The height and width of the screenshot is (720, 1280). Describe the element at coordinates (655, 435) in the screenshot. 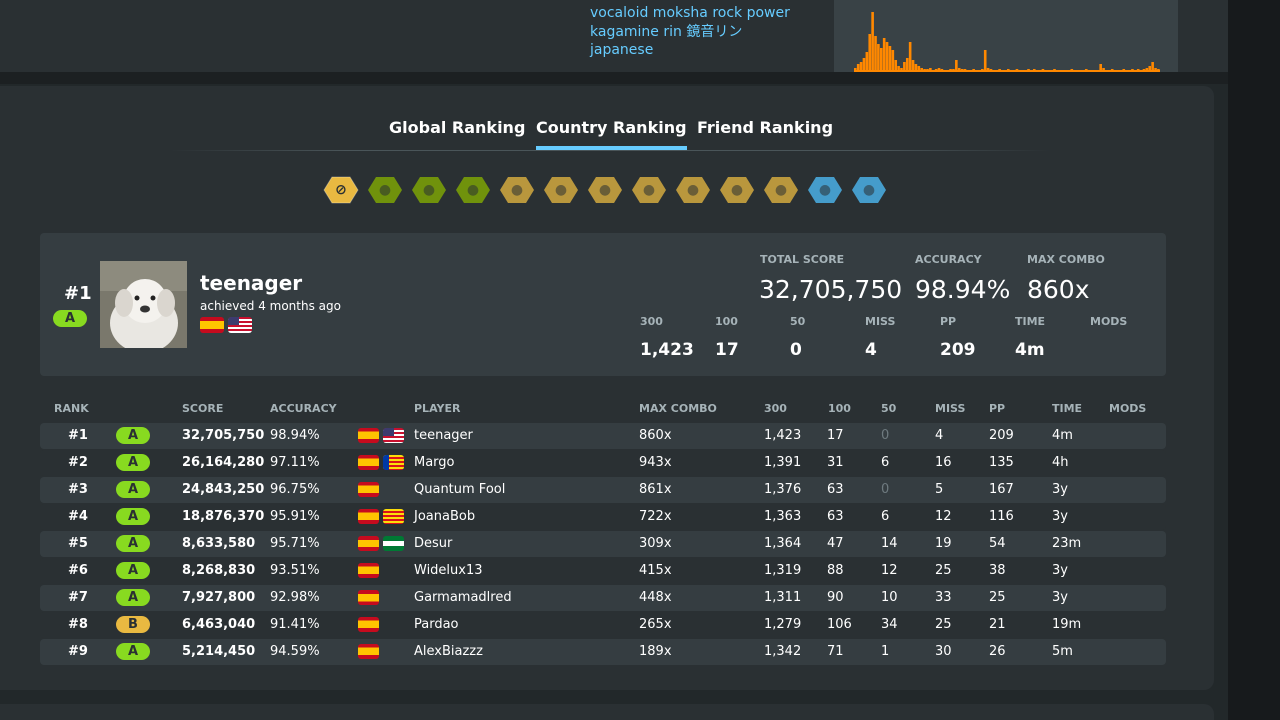

I see `max-combo-cell: 860x` at that location.